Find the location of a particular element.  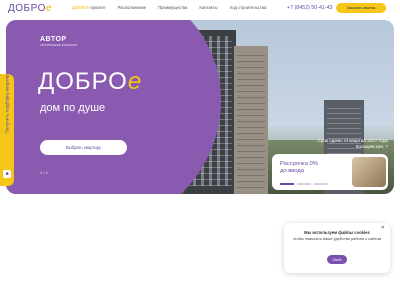

nav-item-about: ДОБРОе проекте is located at coordinates (89, 7).